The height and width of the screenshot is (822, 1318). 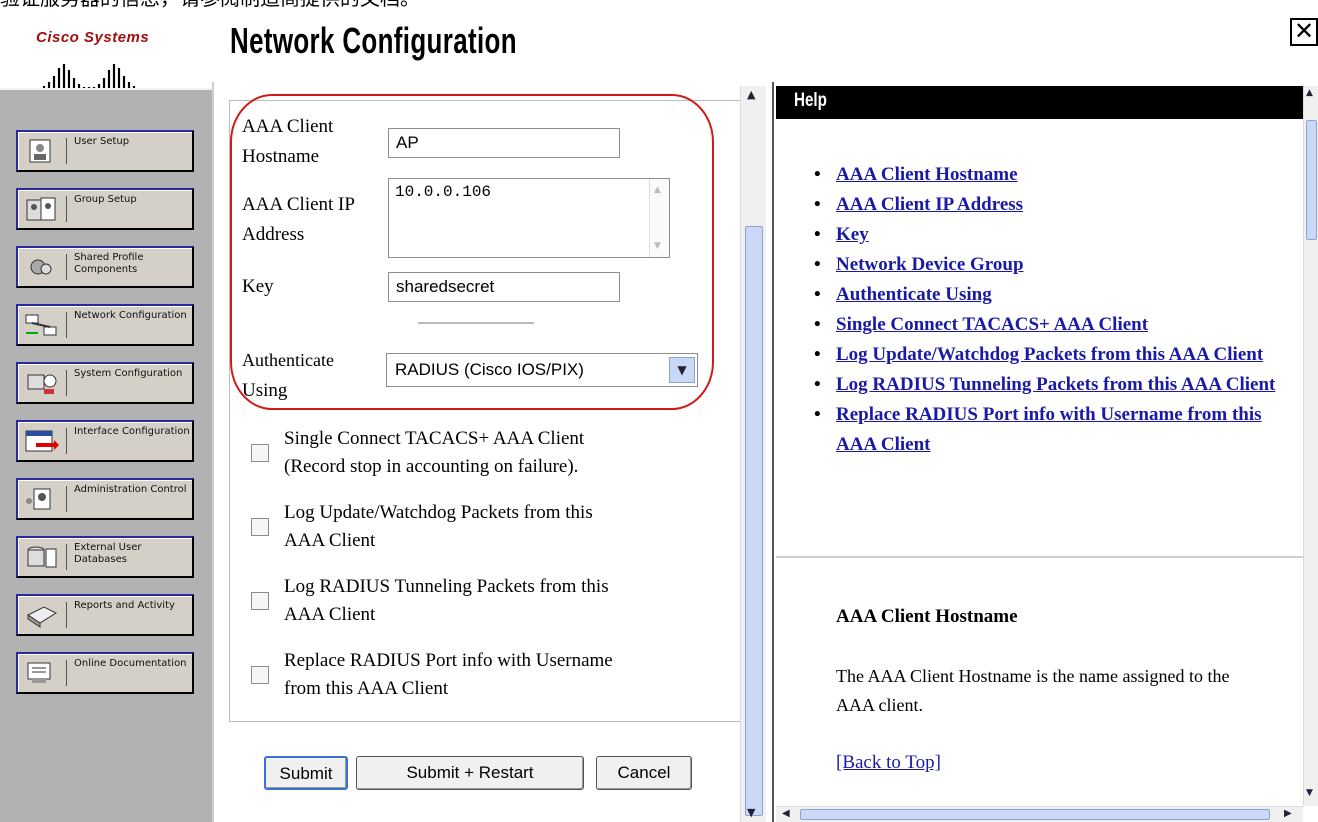 What do you see at coordinates (373, 40) in the screenshot?
I see `page-title: Network Configuration` at bounding box center [373, 40].